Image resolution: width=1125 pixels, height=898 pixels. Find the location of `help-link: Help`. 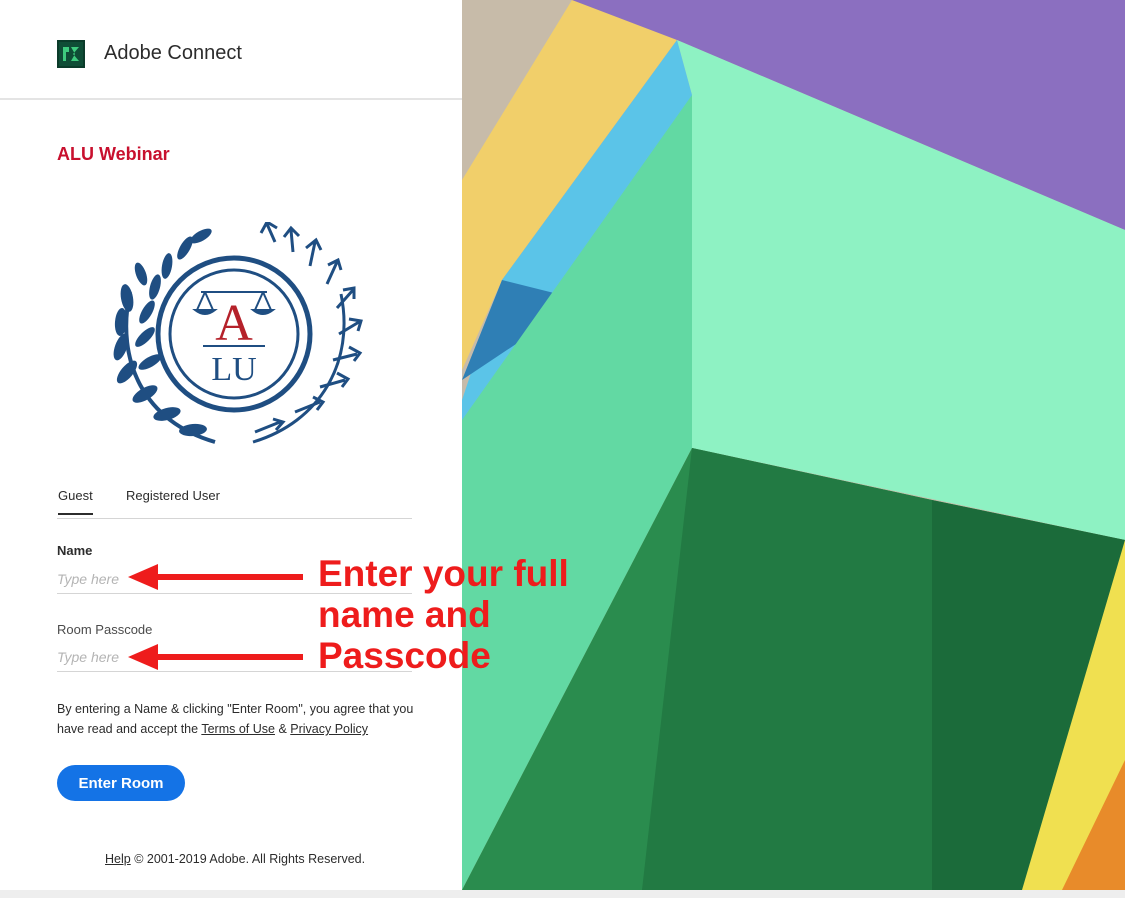

help-link: Help is located at coordinates (118, 859).